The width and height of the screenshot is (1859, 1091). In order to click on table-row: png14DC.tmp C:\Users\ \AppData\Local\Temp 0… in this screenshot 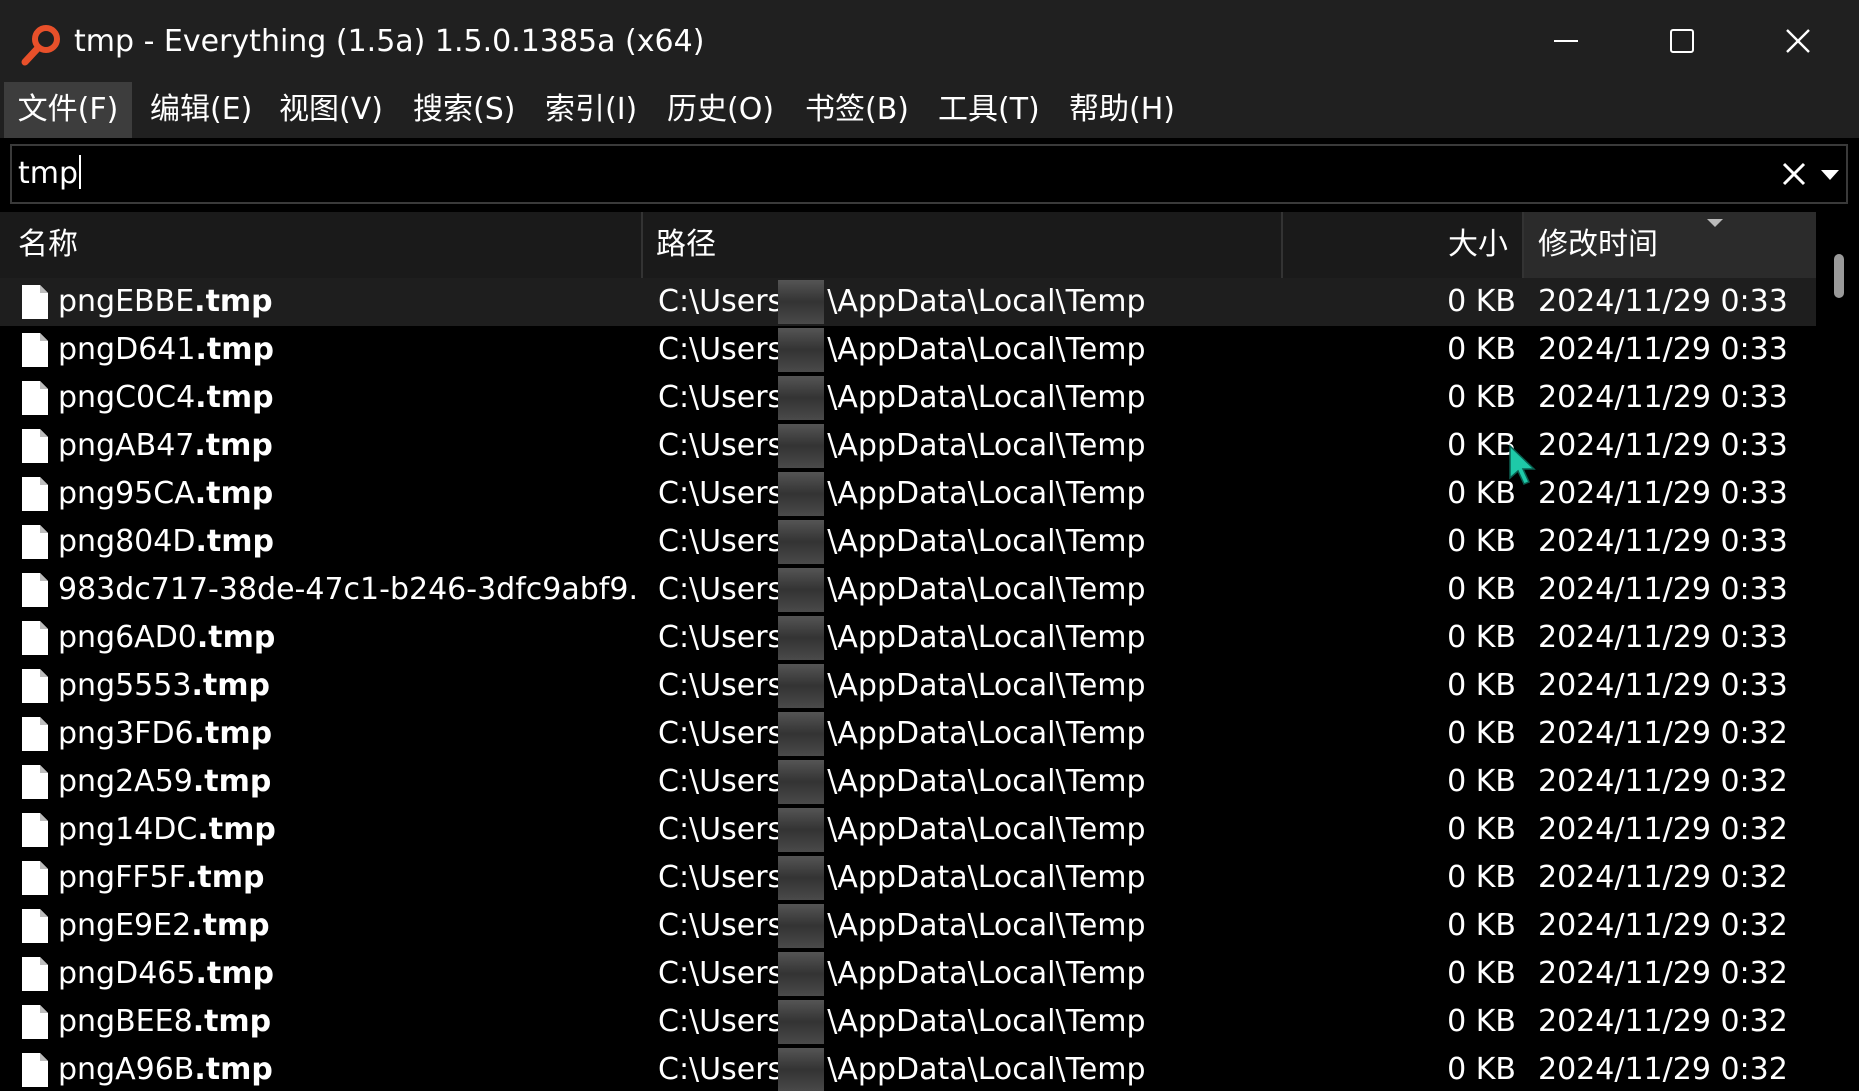, I will do `click(908, 830)`.